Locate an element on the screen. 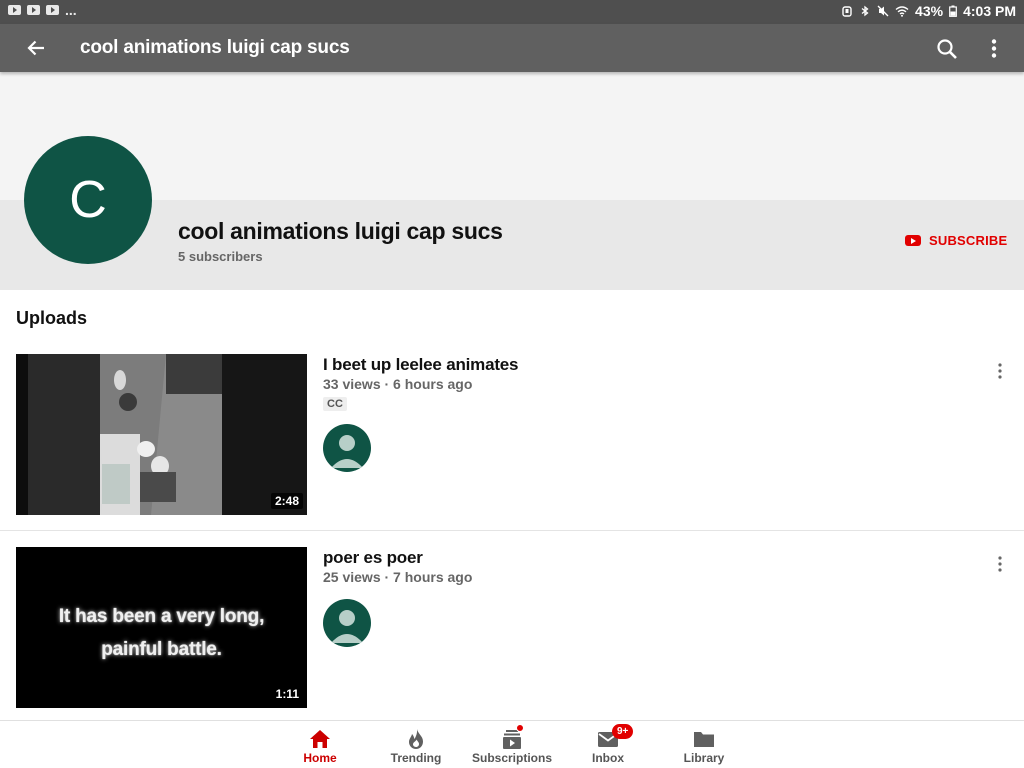 The image size is (1024, 768). closed-captions-badge: CC is located at coordinates (335, 404).